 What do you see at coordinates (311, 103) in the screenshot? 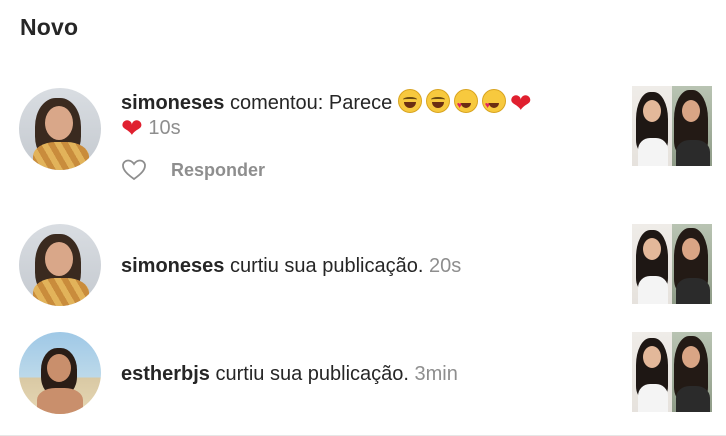
I see `action-text: comentou: Parece` at bounding box center [311, 103].